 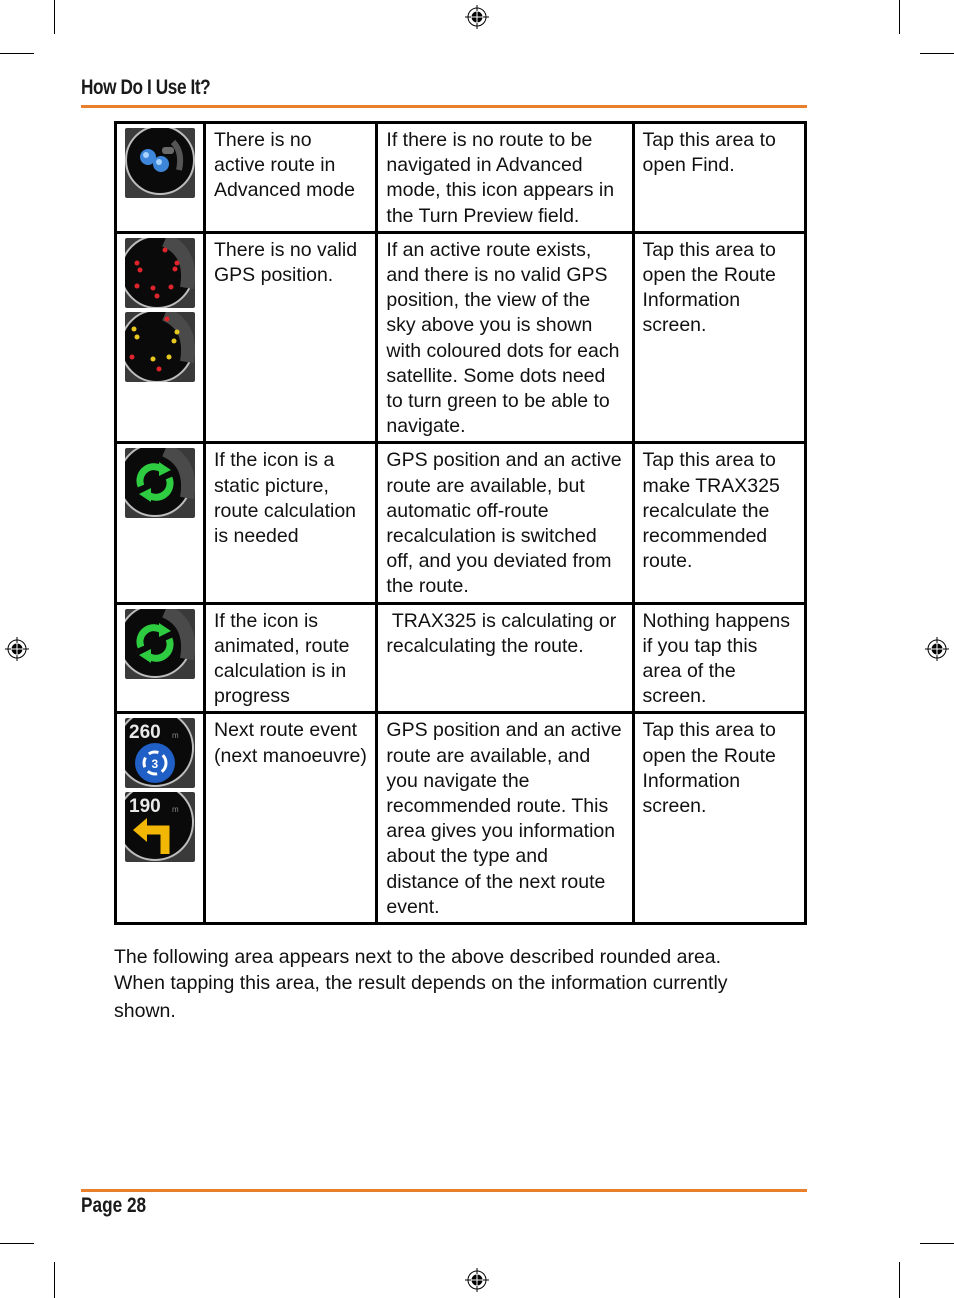 What do you see at coordinates (290, 337) in the screenshot?
I see `condition-cell: There is no valid GPS position.` at bounding box center [290, 337].